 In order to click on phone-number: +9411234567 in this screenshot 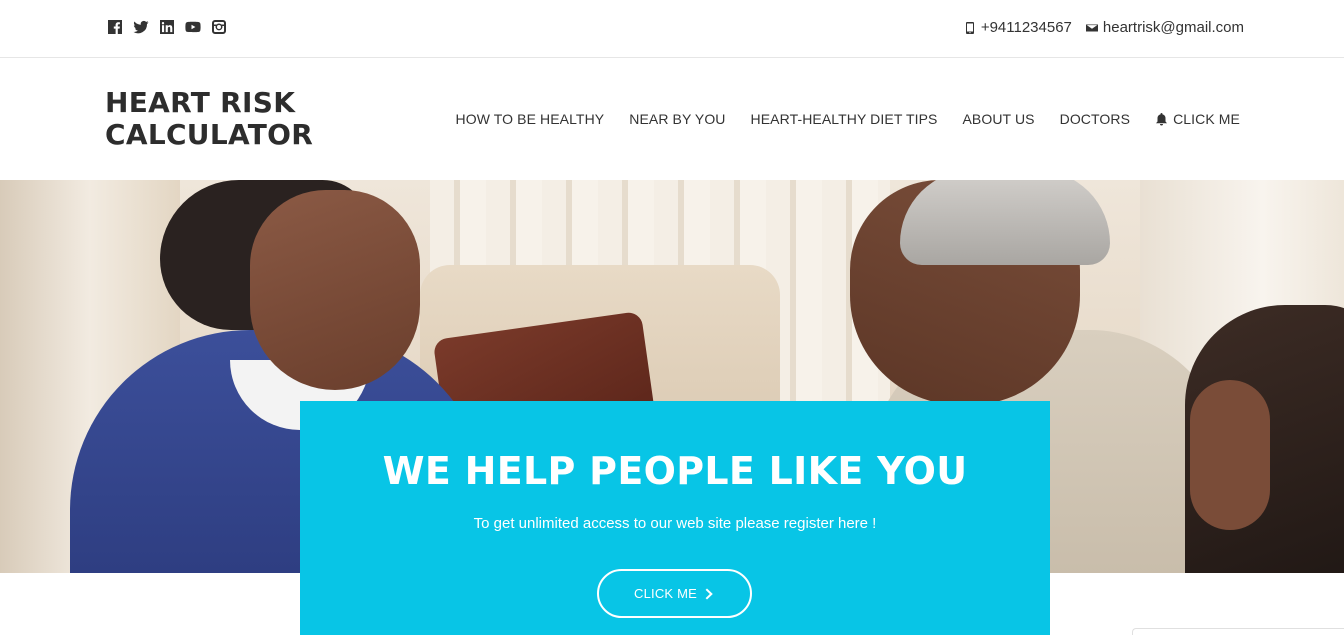, I will do `click(1026, 27)`.